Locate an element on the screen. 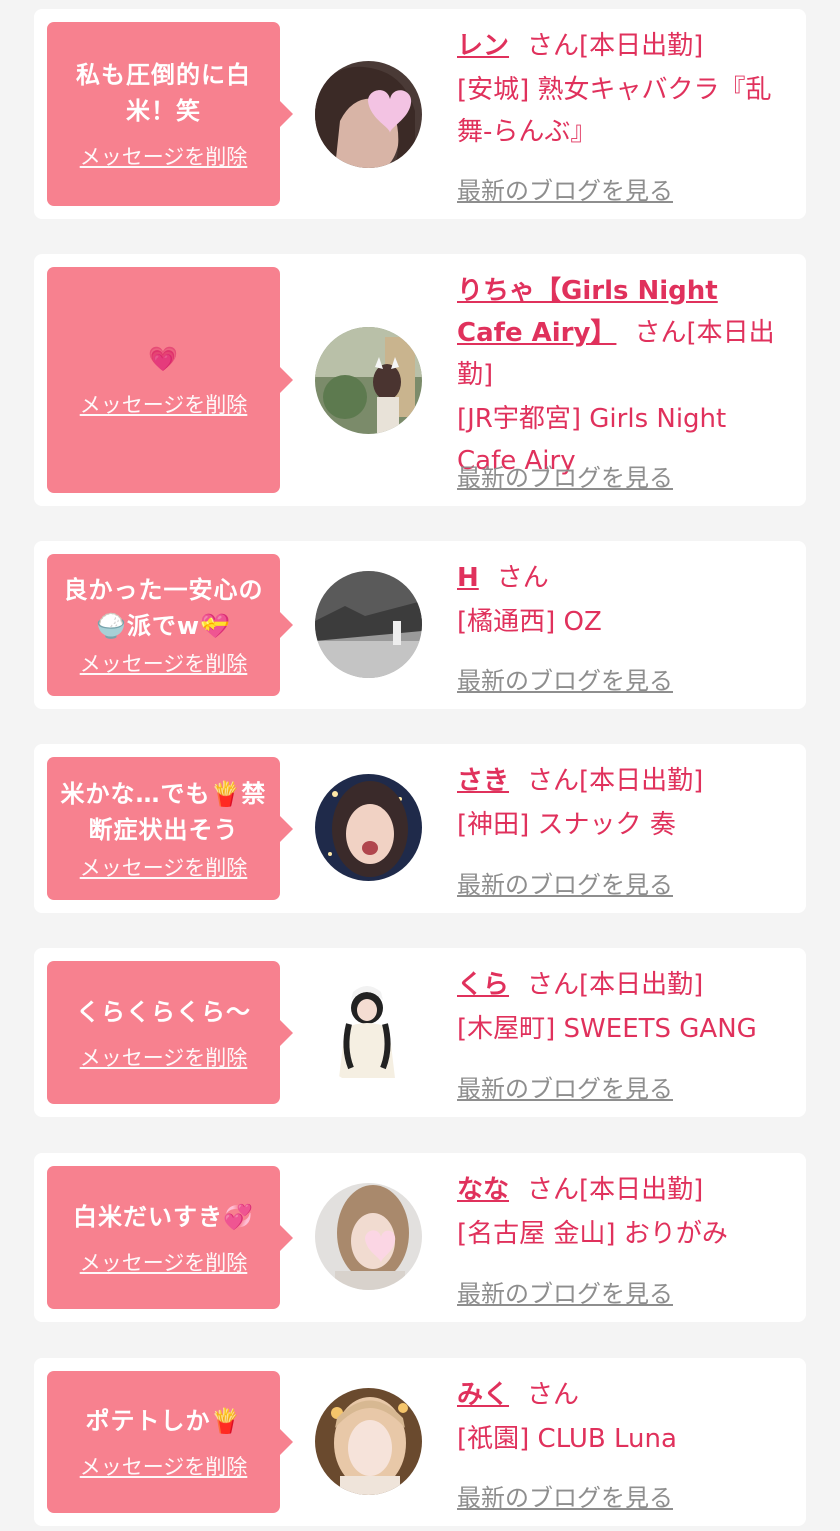  girl-info: くら さん[本日出勤] [木屋町] SWEETS GANG is located at coordinates (624, 1007).